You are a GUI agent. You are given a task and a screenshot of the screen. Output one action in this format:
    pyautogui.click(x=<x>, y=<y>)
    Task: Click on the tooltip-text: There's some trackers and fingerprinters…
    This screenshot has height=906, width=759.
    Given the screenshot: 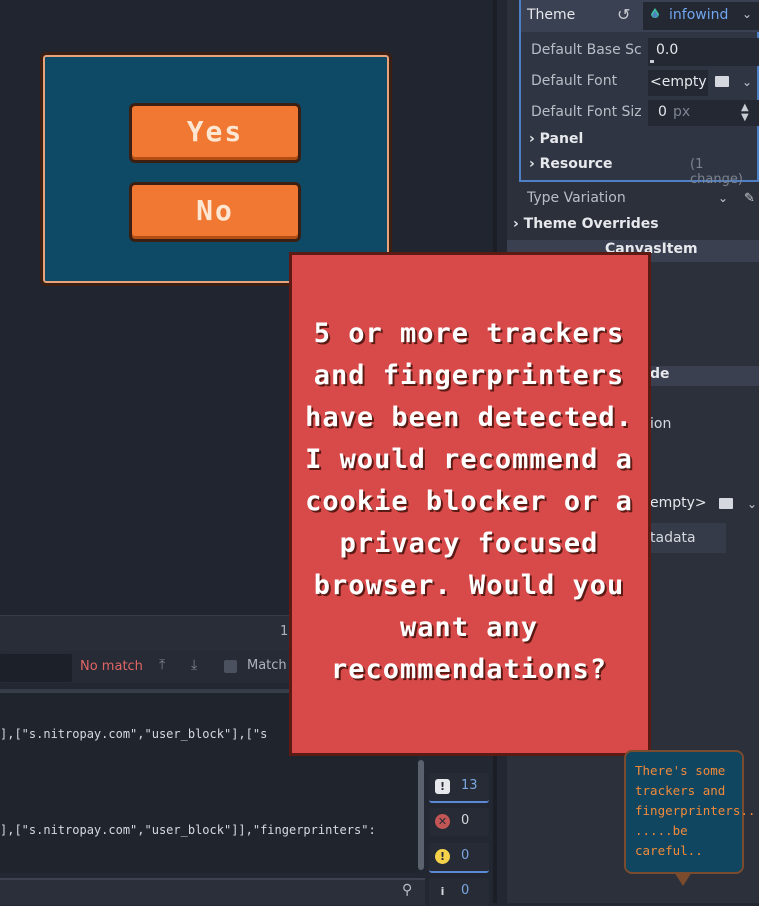 What is the action you would take?
    pyautogui.click(x=695, y=810)
    